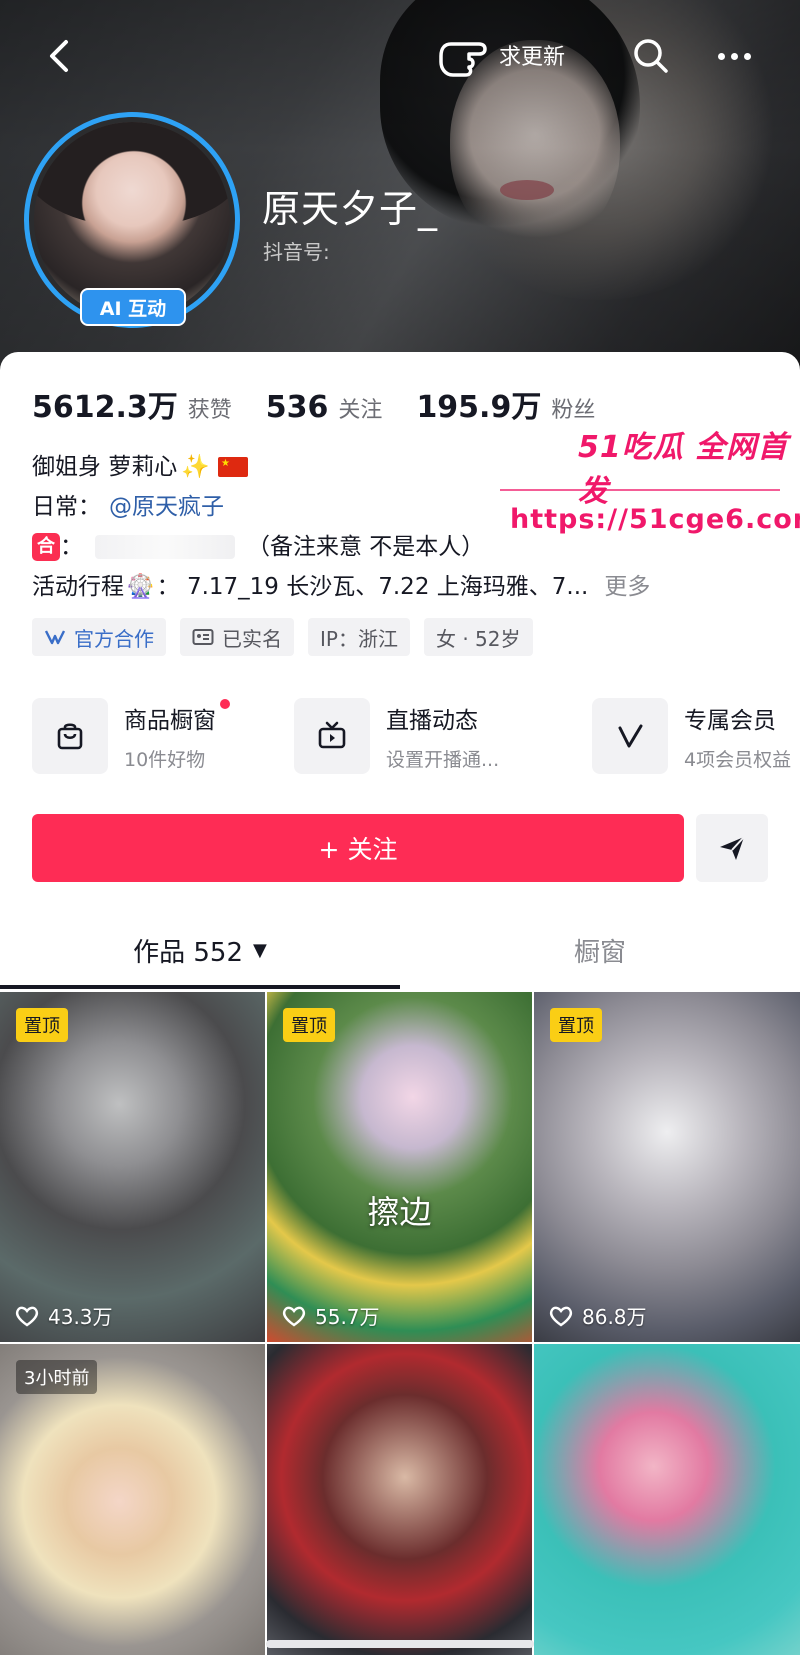 This screenshot has width=800, height=1655. What do you see at coordinates (730, 720) in the screenshot?
I see `service-title: 专属会员` at bounding box center [730, 720].